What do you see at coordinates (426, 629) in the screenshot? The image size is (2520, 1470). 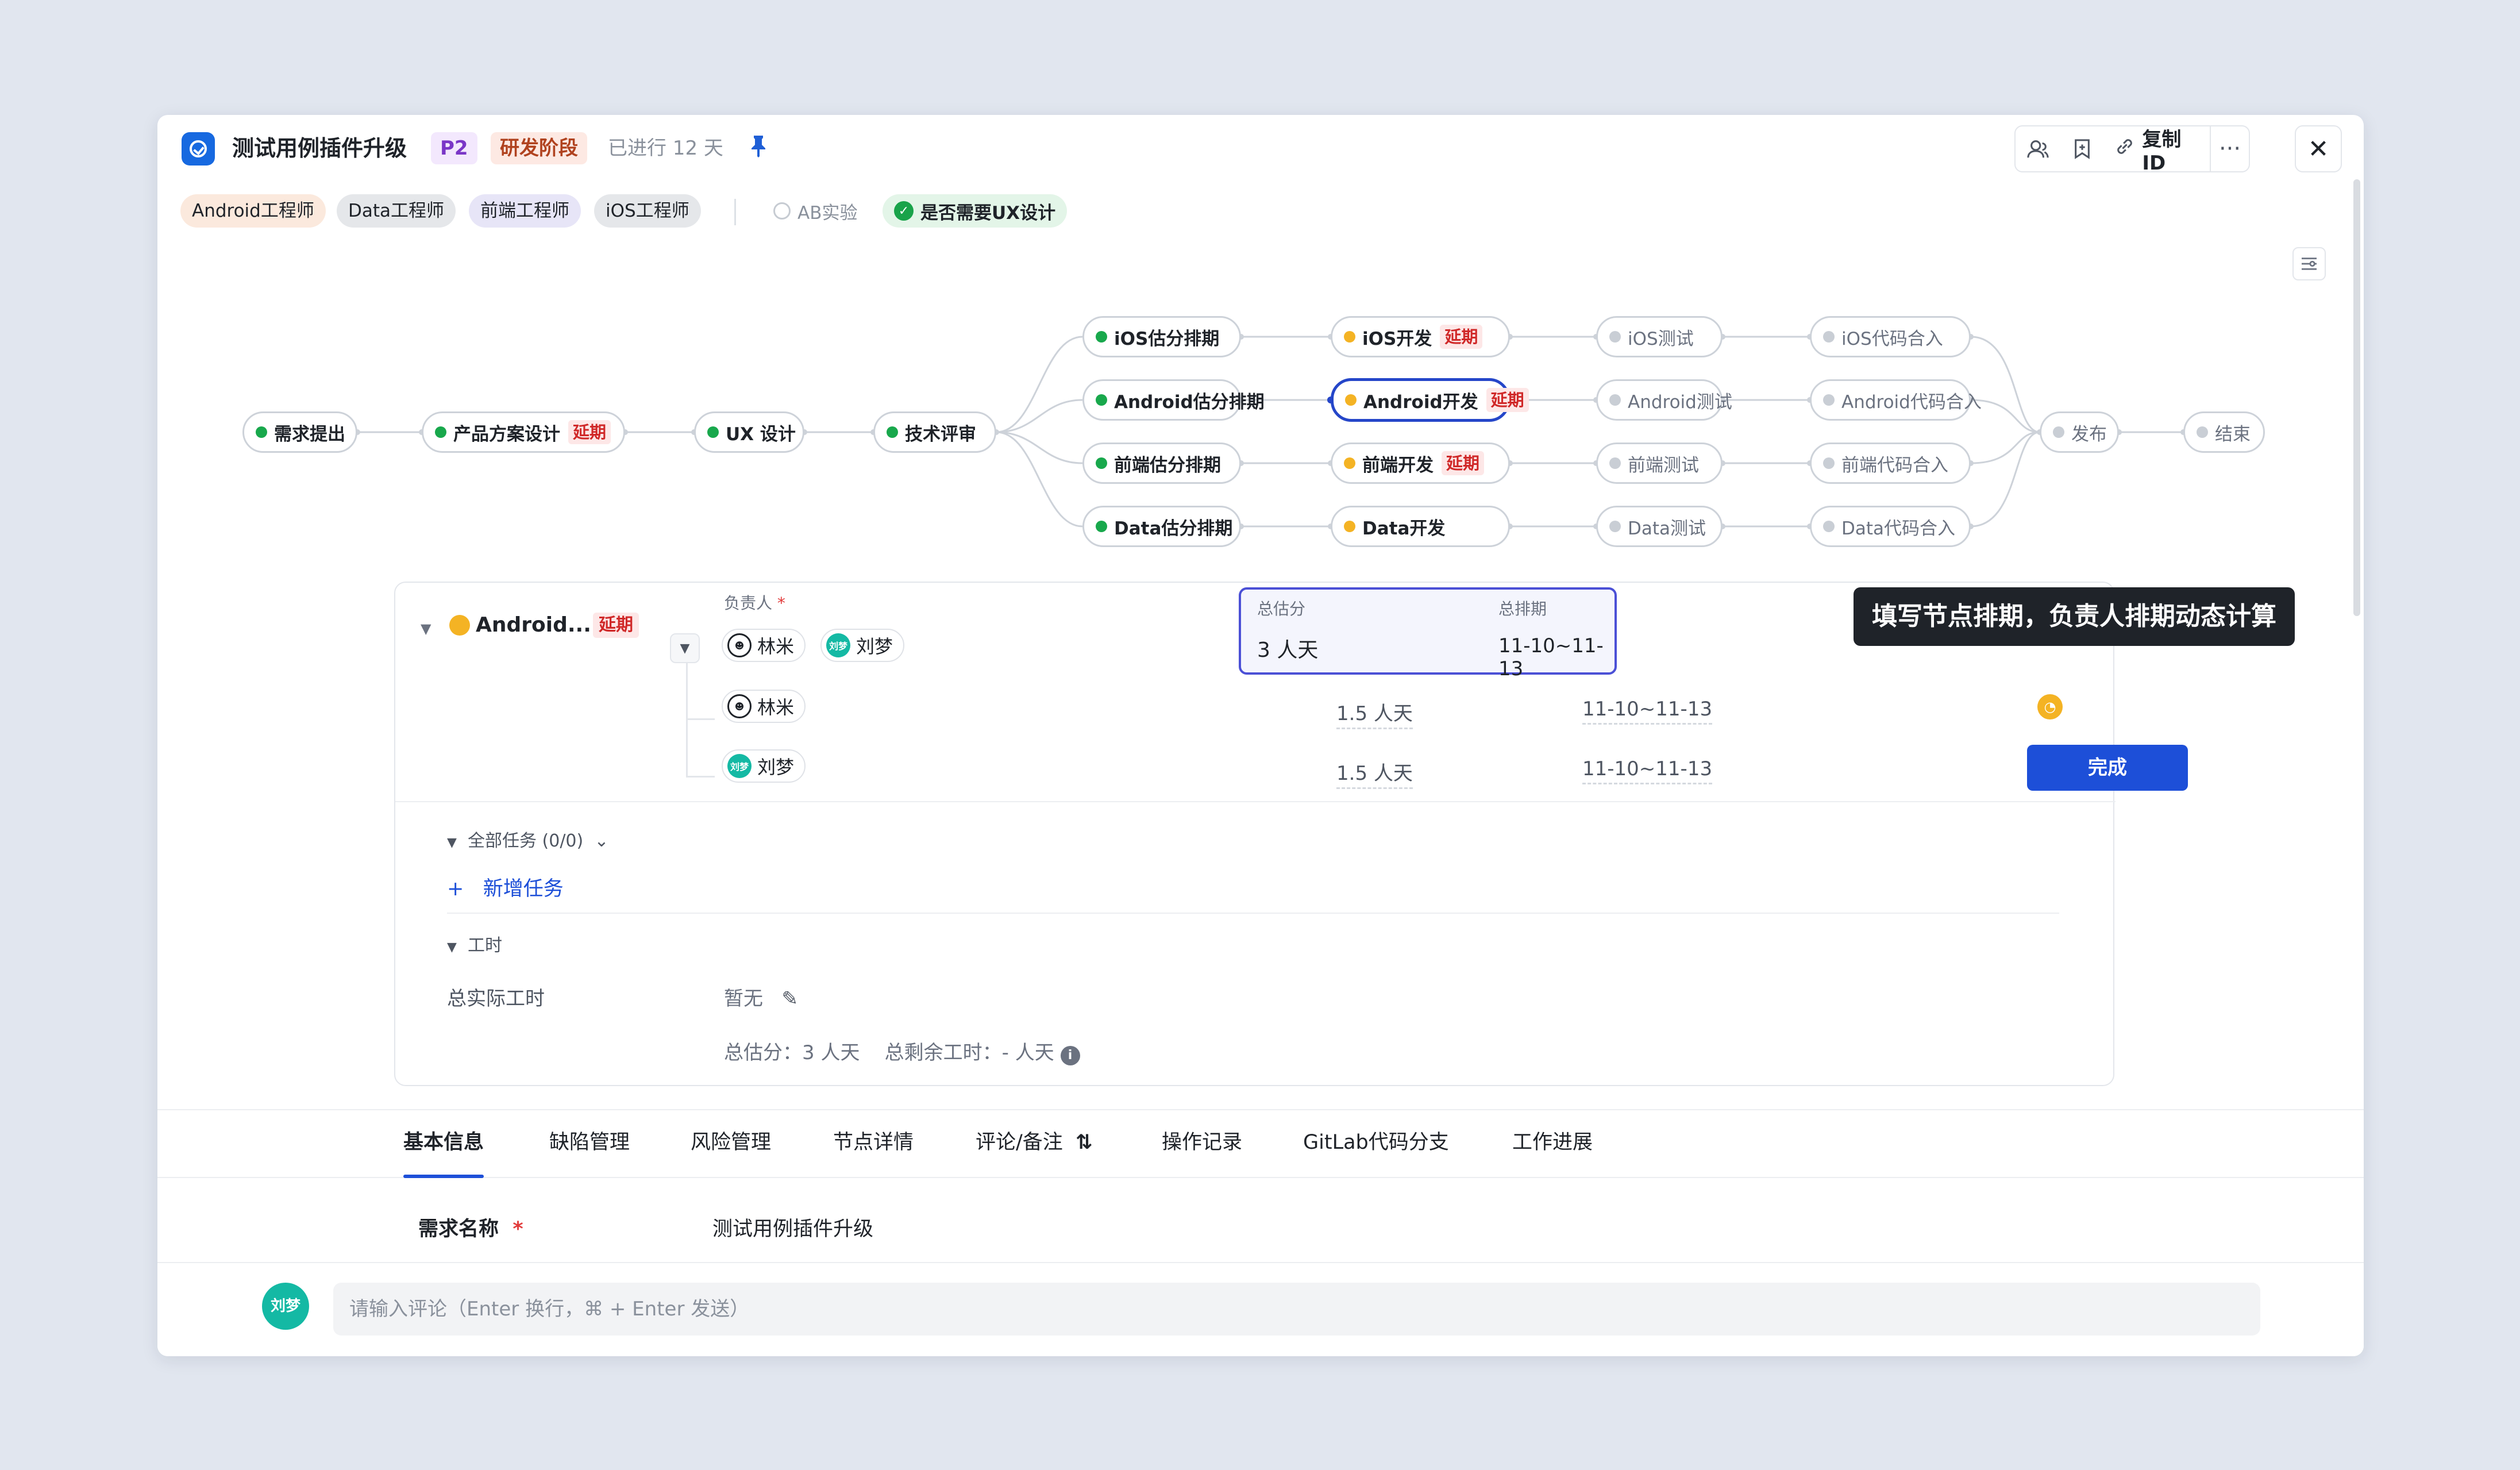 I see `collapse-caret-icon: ▼` at bounding box center [426, 629].